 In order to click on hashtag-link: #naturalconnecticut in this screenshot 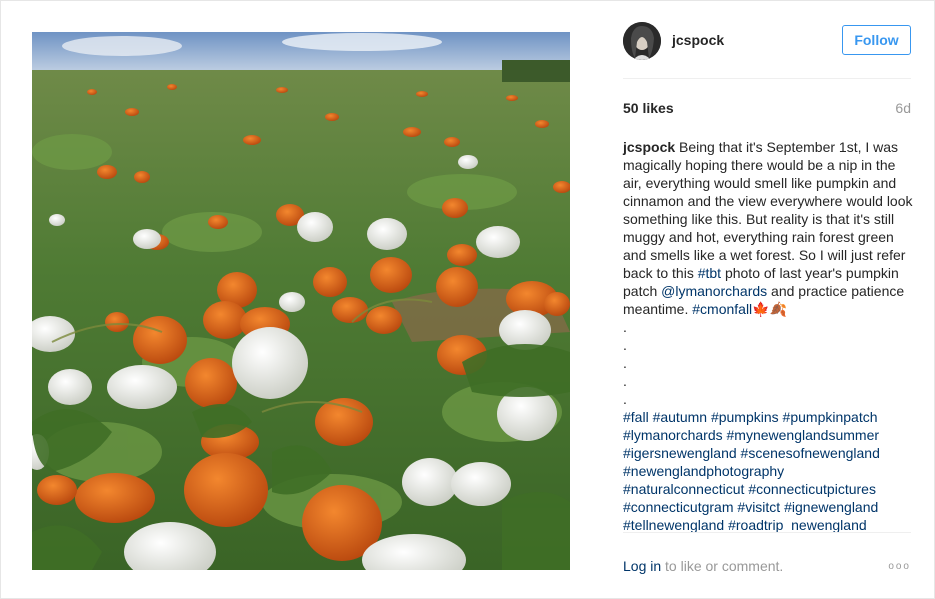, I will do `click(683, 489)`.